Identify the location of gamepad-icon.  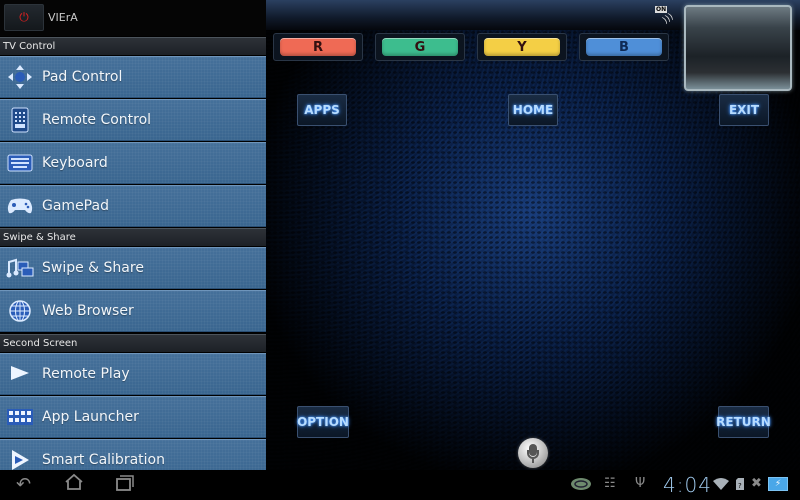
(20, 206).